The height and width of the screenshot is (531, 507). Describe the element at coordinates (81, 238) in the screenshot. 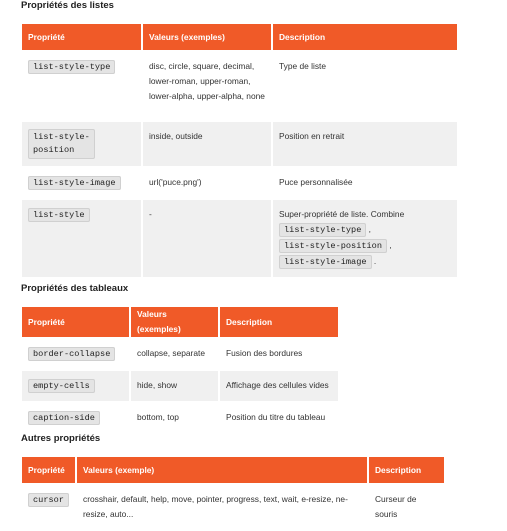

I see `property-cell: list-style` at that location.